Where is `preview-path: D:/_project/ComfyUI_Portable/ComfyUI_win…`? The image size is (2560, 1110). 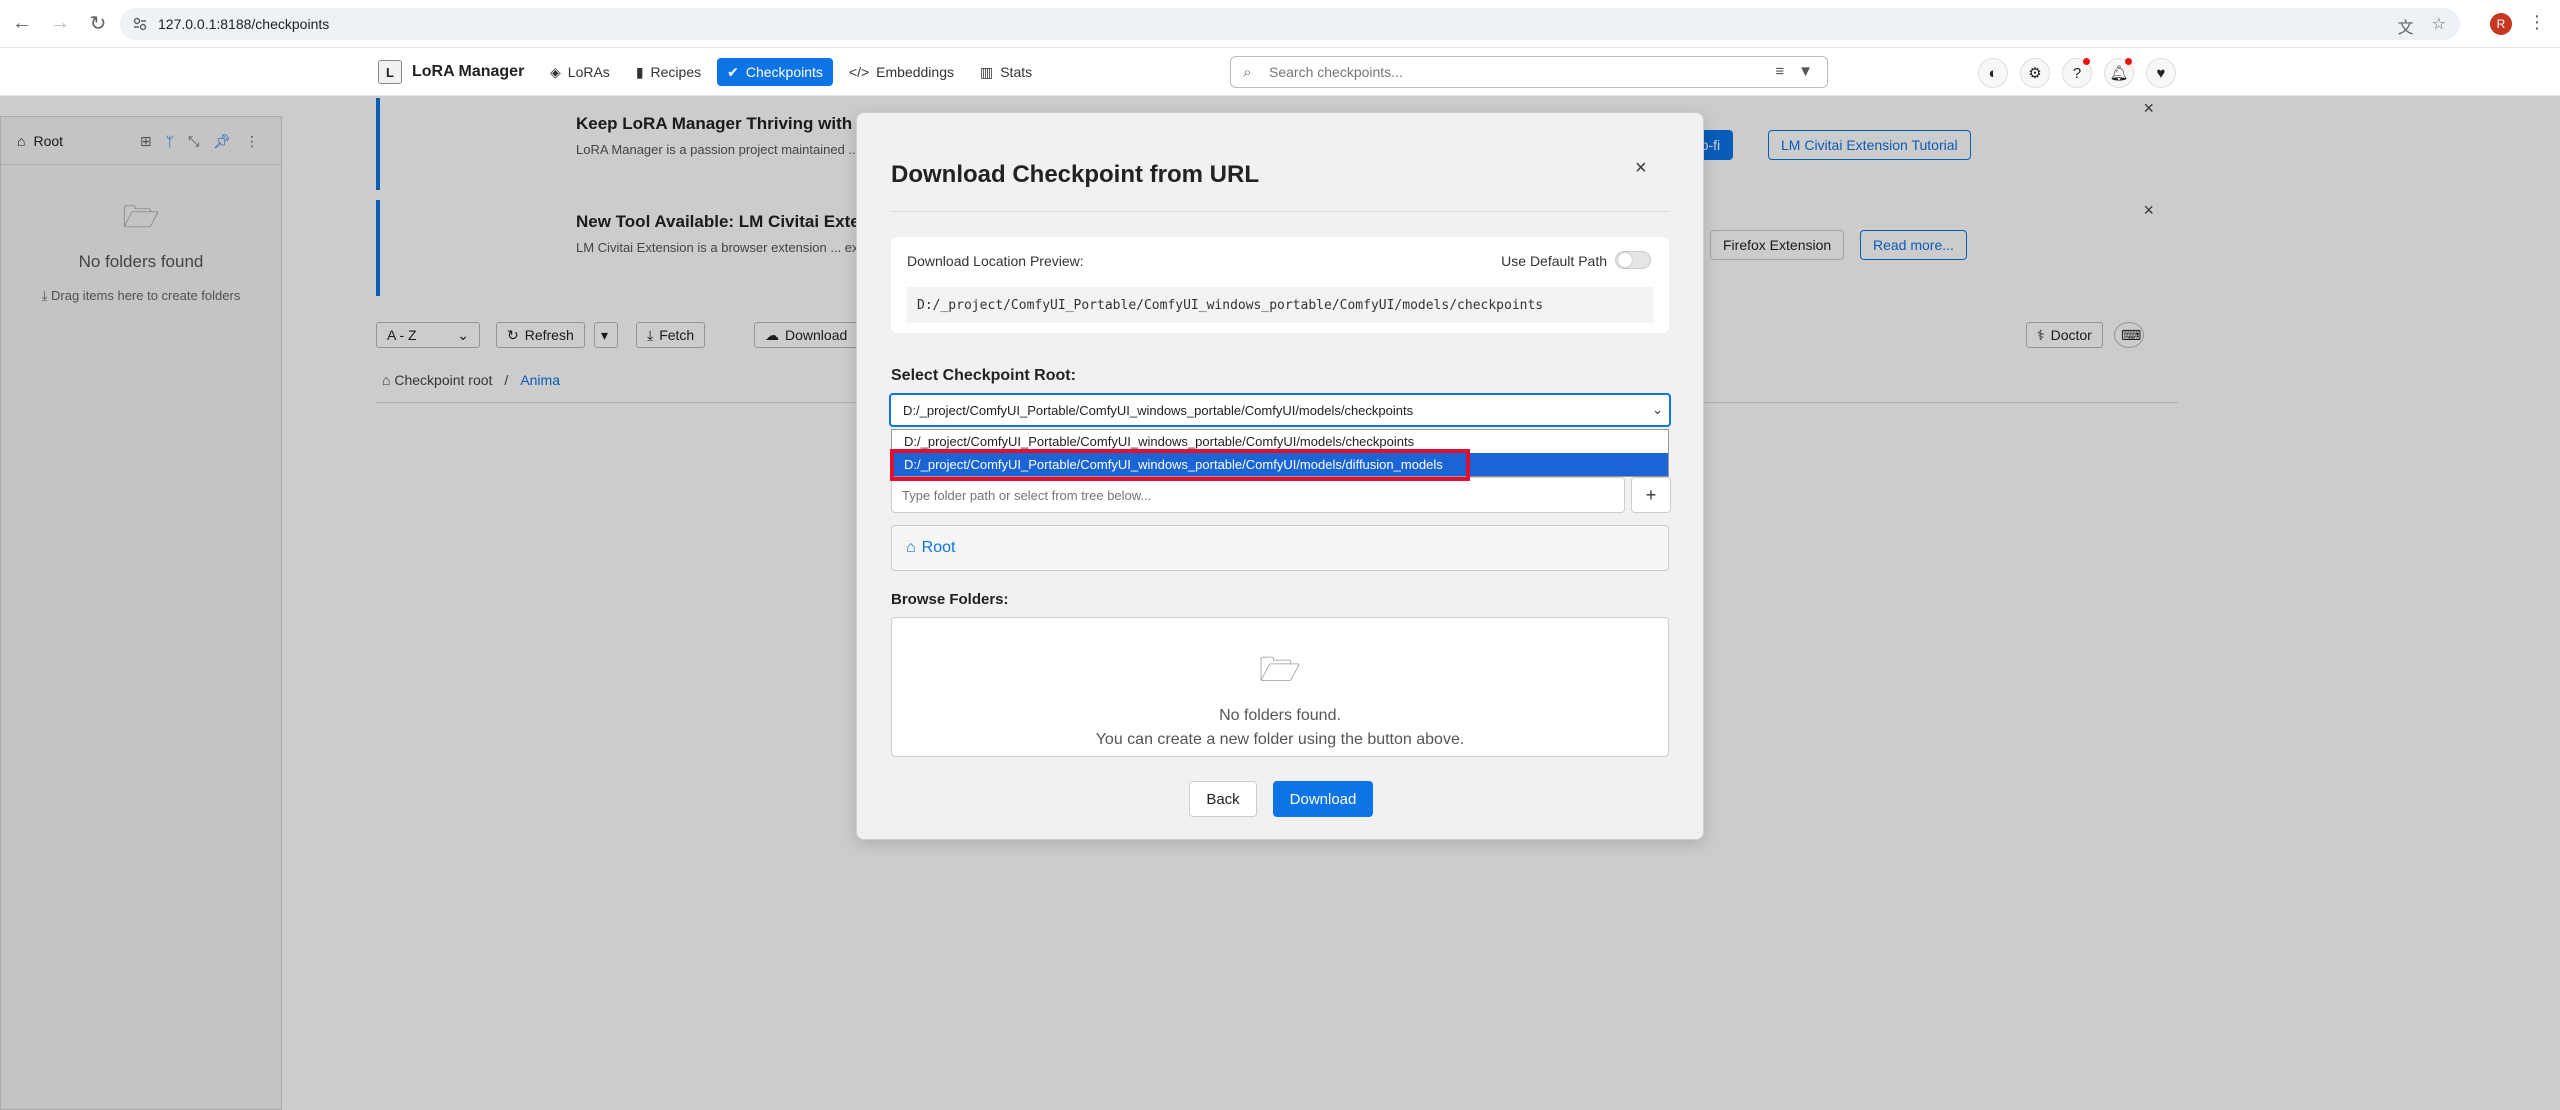 preview-path: D:/_project/ComfyUI_Portable/ComfyUI_win… is located at coordinates (1280, 305).